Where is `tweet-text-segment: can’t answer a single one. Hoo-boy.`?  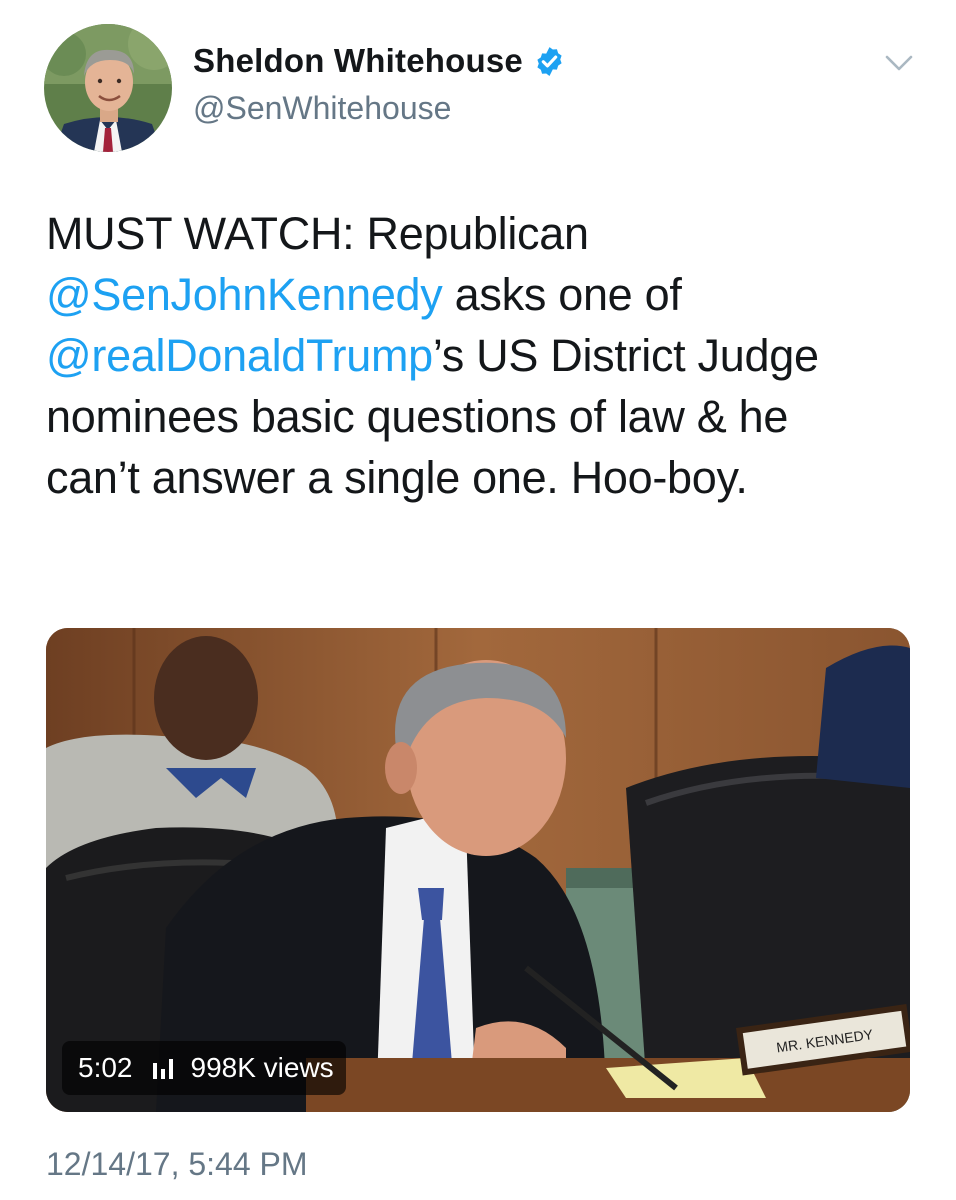 tweet-text-segment: can’t answer a single one. Hoo-boy. is located at coordinates (397, 477).